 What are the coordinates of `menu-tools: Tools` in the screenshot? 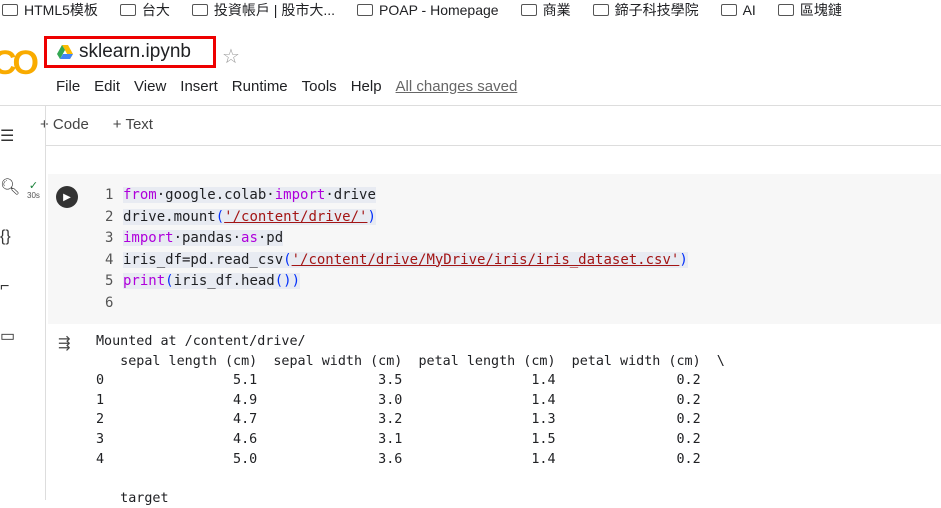 It's located at (319, 86).